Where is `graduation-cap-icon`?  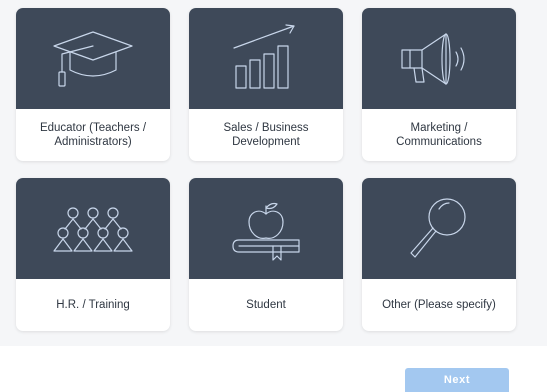 graduation-cap-icon is located at coordinates (93, 59).